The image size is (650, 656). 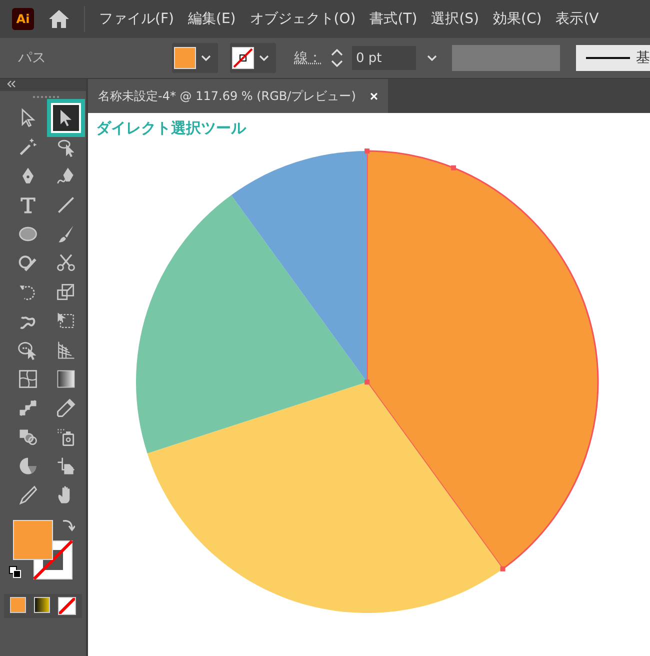 What do you see at coordinates (66, 292) in the screenshot?
I see `scale-icon` at bounding box center [66, 292].